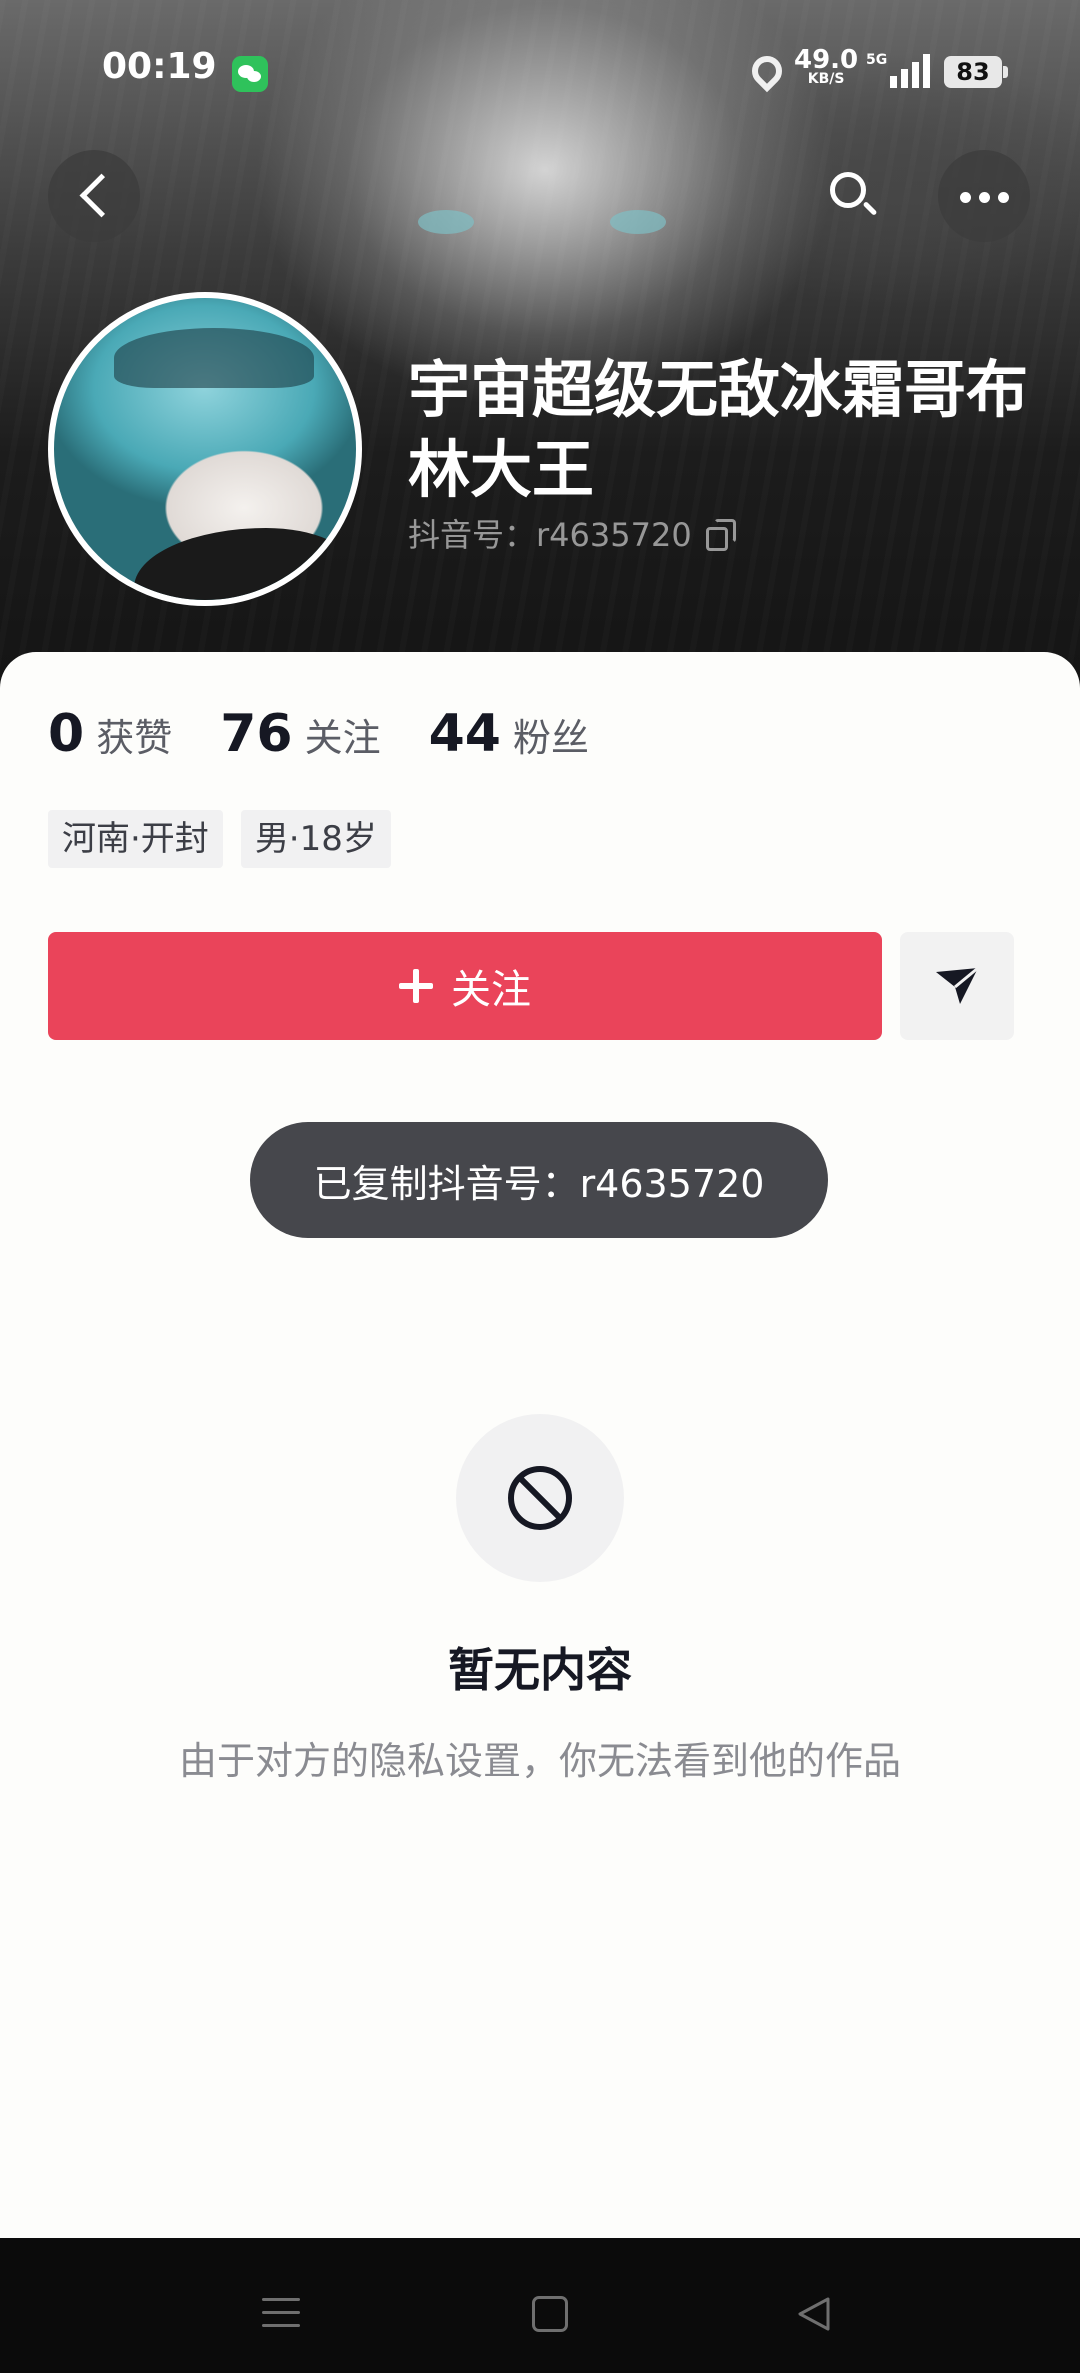  Describe the element at coordinates (509, 734) in the screenshot. I see `stat-followers: 44 粉丝` at that location.